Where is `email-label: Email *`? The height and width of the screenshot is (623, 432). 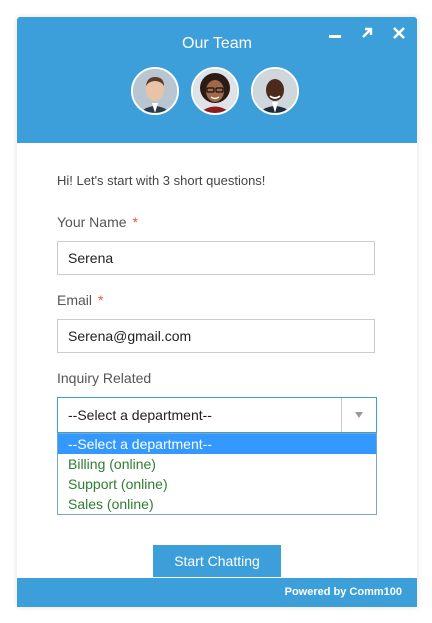 email-label: Email * is located at coordinates (80, 300).